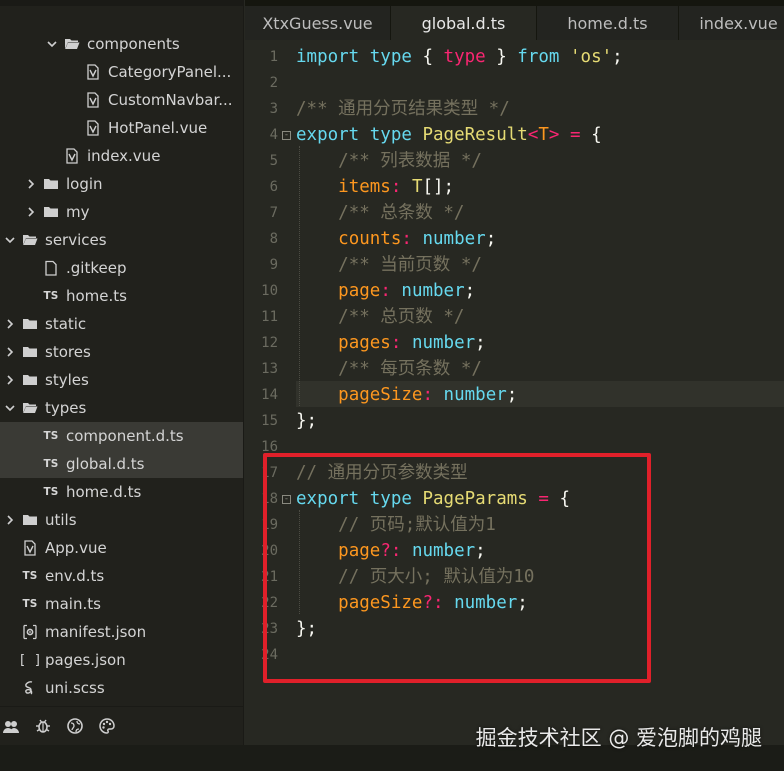 This screenshot has height=771, width=784. Describe the element at coordinates (543, 135) in the screenshot. I see `code-token: T` at that location.